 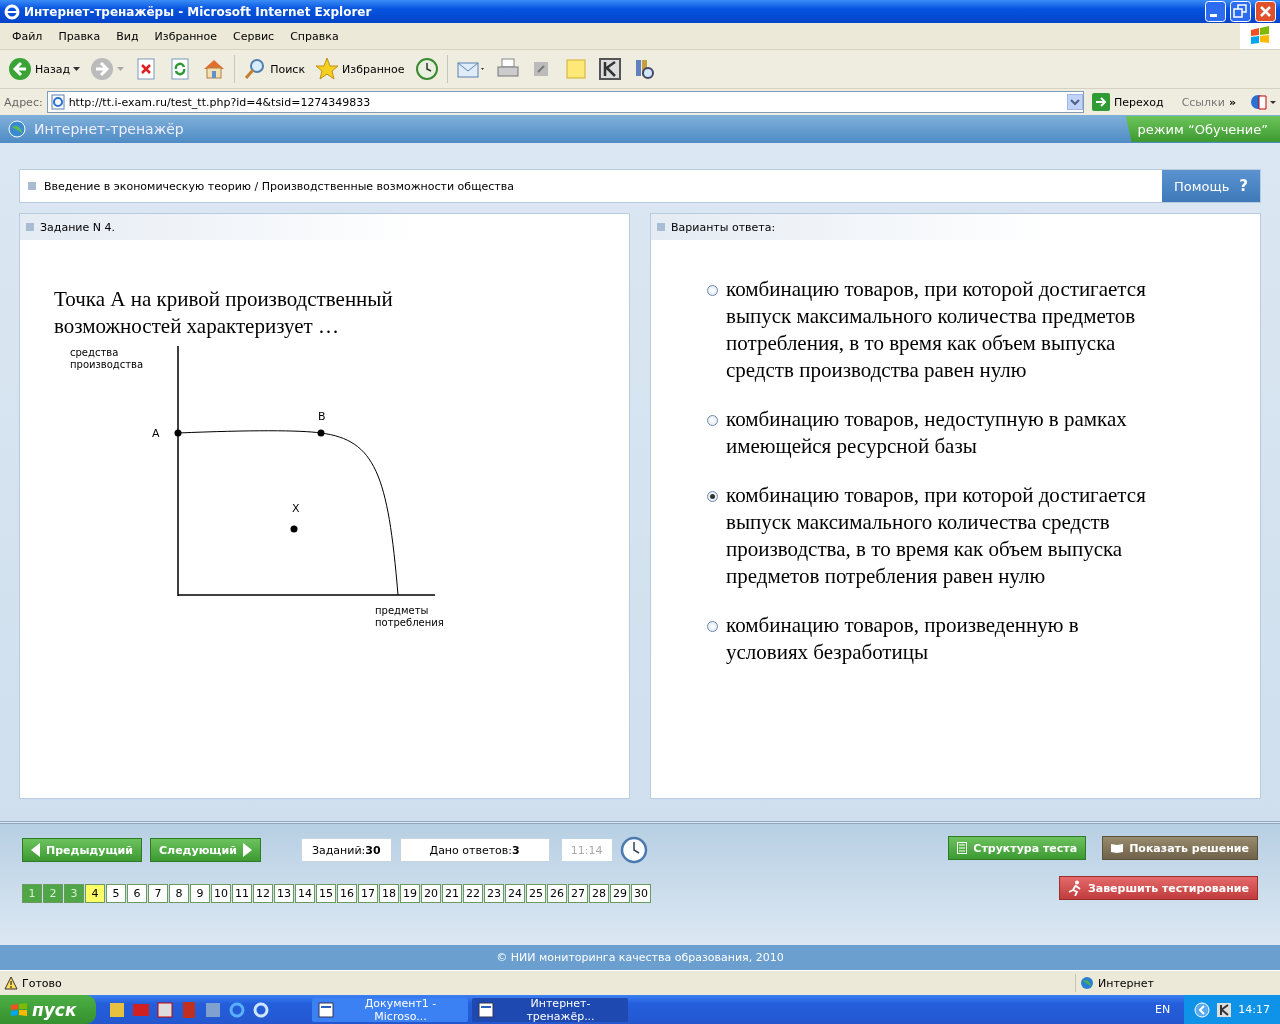 What do you see at coordinates (198, 11) in the screenshot?
I see `window-title: Интернет-тренажёры - Microsoft Internet Explorer` at bounding box center [198, 11].